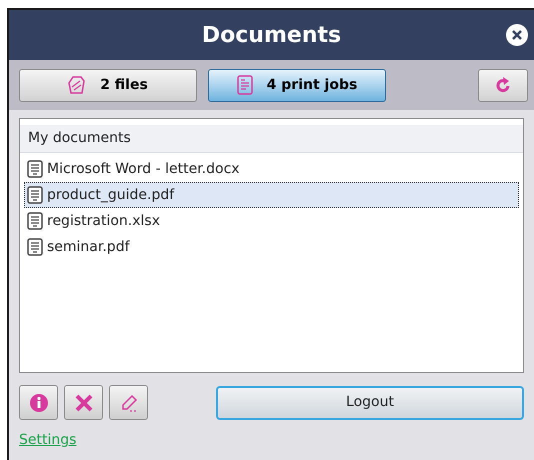 The height and width of the screenshot is (460, 534). What do you see at coordinates (271, 195) in the screenshot?
I see `list-item: product_guide.pdf` at bounding box center [271, 195].